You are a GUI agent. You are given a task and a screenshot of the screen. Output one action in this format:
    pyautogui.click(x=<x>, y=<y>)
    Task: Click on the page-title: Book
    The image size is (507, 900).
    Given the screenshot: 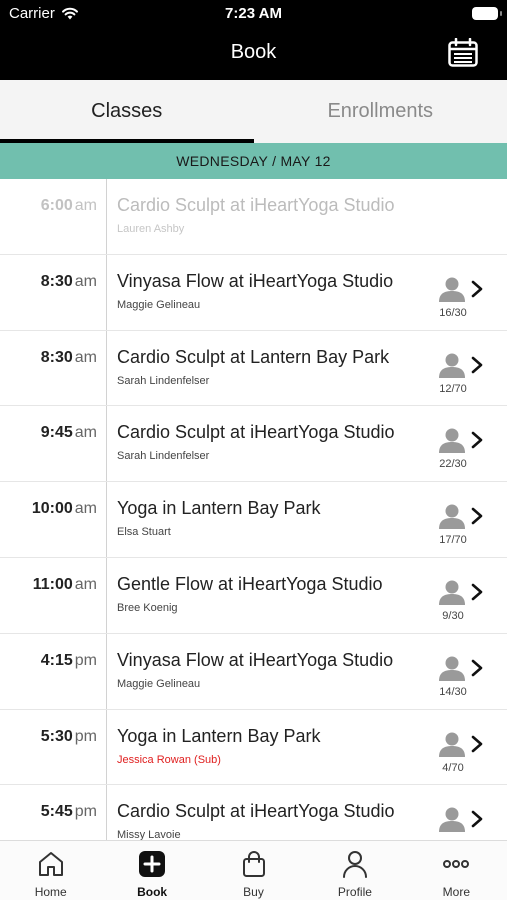 What is the action you would take?
    pyautogui.click(x=253, y=52)
    